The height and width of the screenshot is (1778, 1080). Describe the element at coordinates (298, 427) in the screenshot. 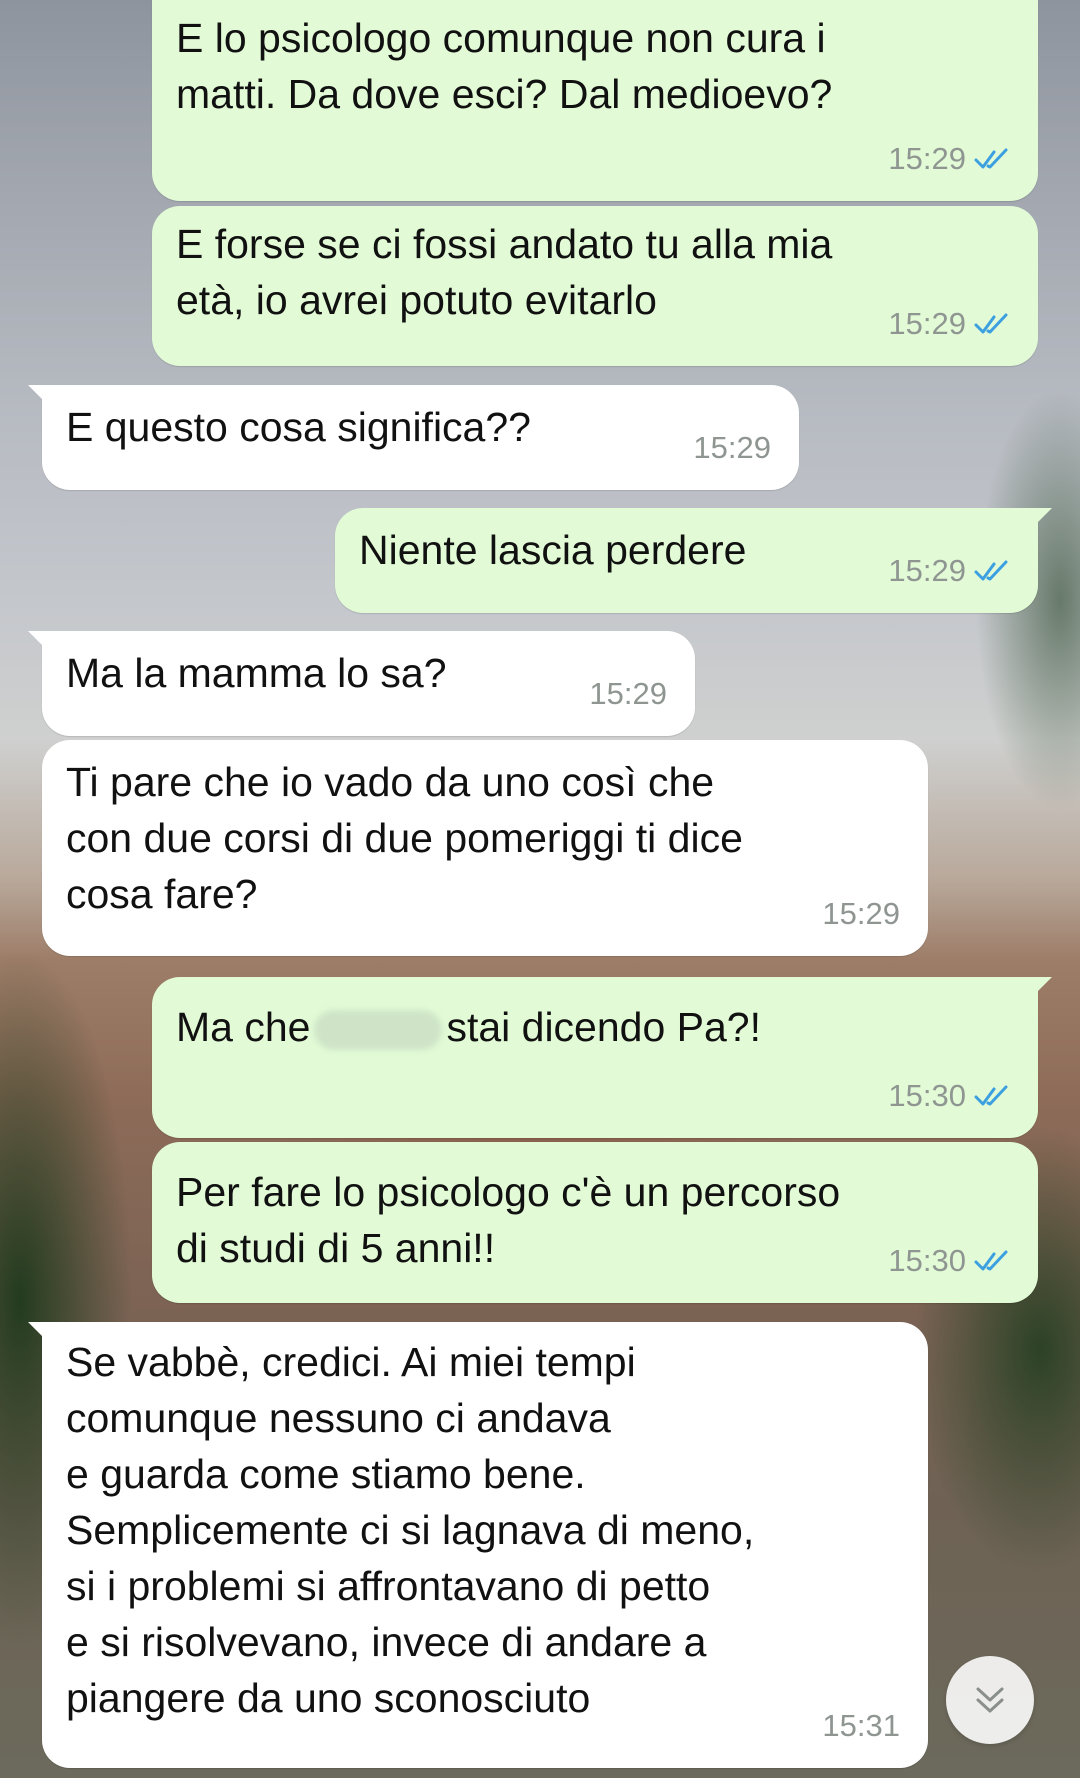

I see `message-text: E questo cosa significa??` at that location.